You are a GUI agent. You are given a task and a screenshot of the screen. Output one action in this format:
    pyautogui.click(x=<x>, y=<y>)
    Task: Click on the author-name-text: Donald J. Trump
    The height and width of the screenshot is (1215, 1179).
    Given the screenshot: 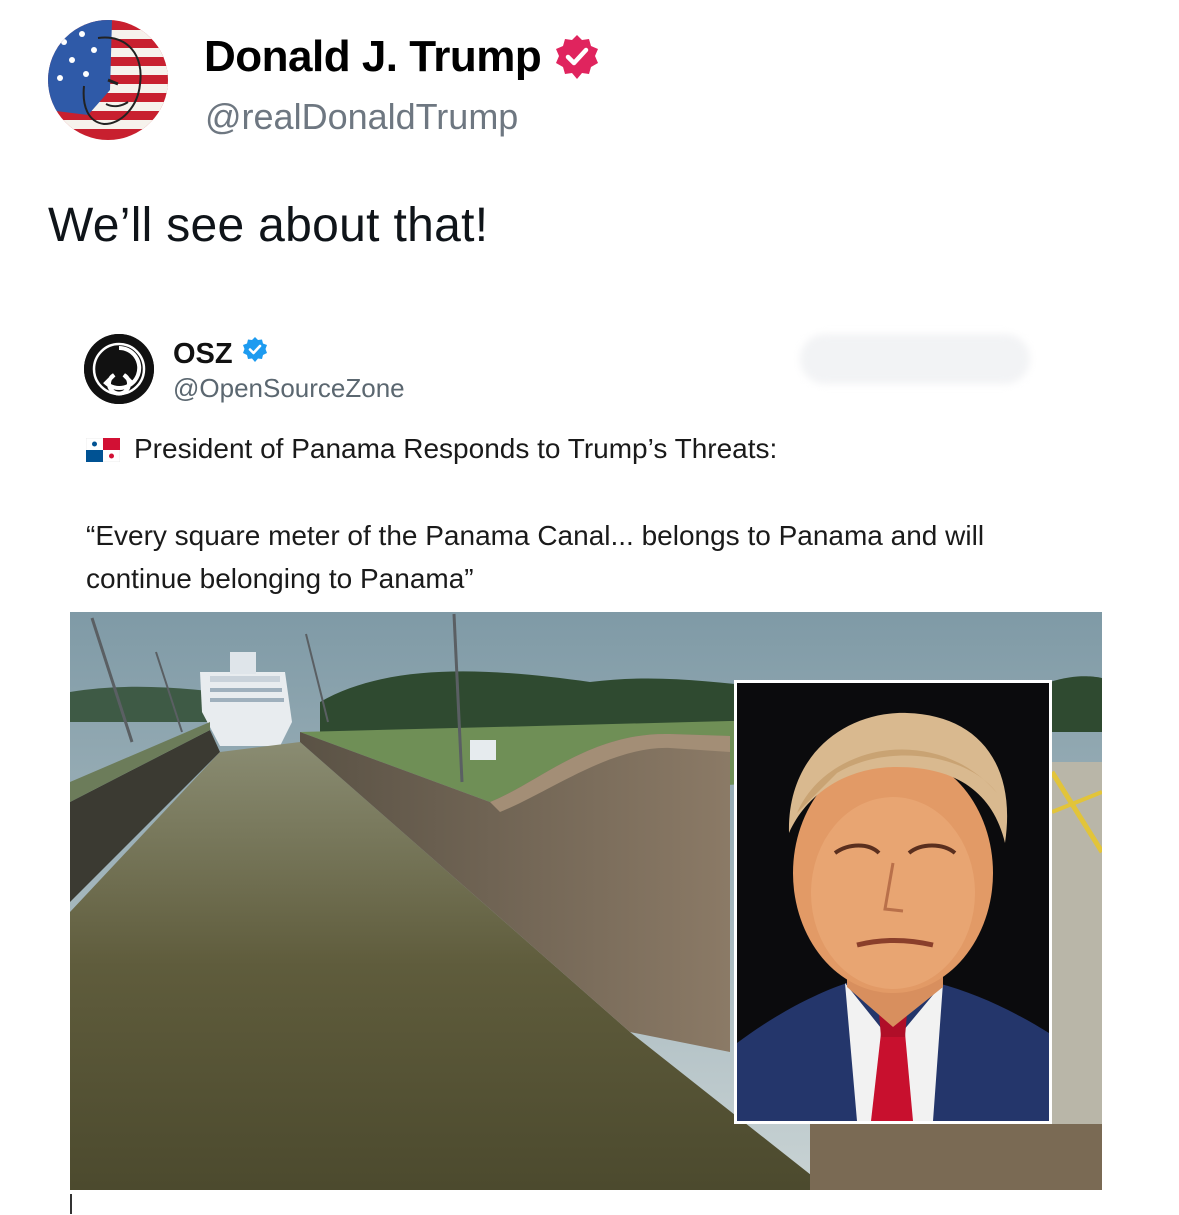 What is the action you would take?
    pyautogui.click(x=373, y=57)
    